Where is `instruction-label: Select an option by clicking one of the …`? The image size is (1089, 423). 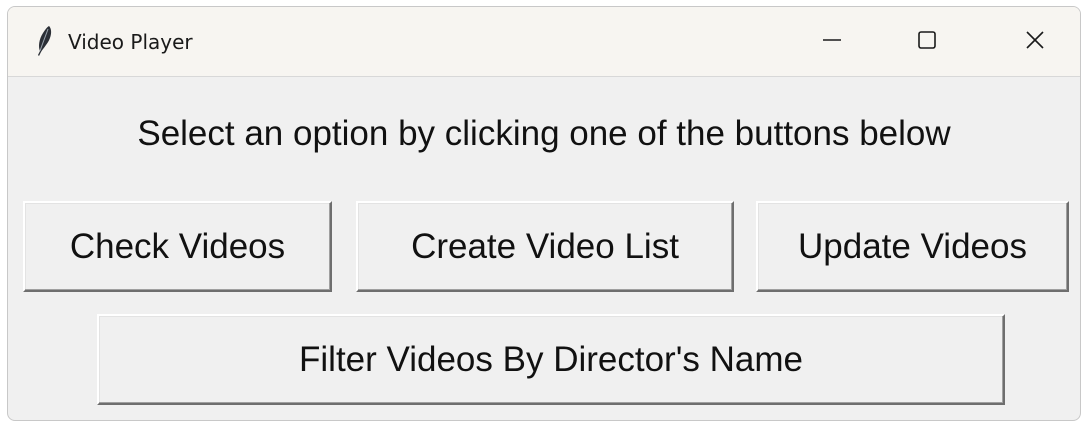 instruction-label: Select an option by clicking one of the … is located at coordinates (544, 133).